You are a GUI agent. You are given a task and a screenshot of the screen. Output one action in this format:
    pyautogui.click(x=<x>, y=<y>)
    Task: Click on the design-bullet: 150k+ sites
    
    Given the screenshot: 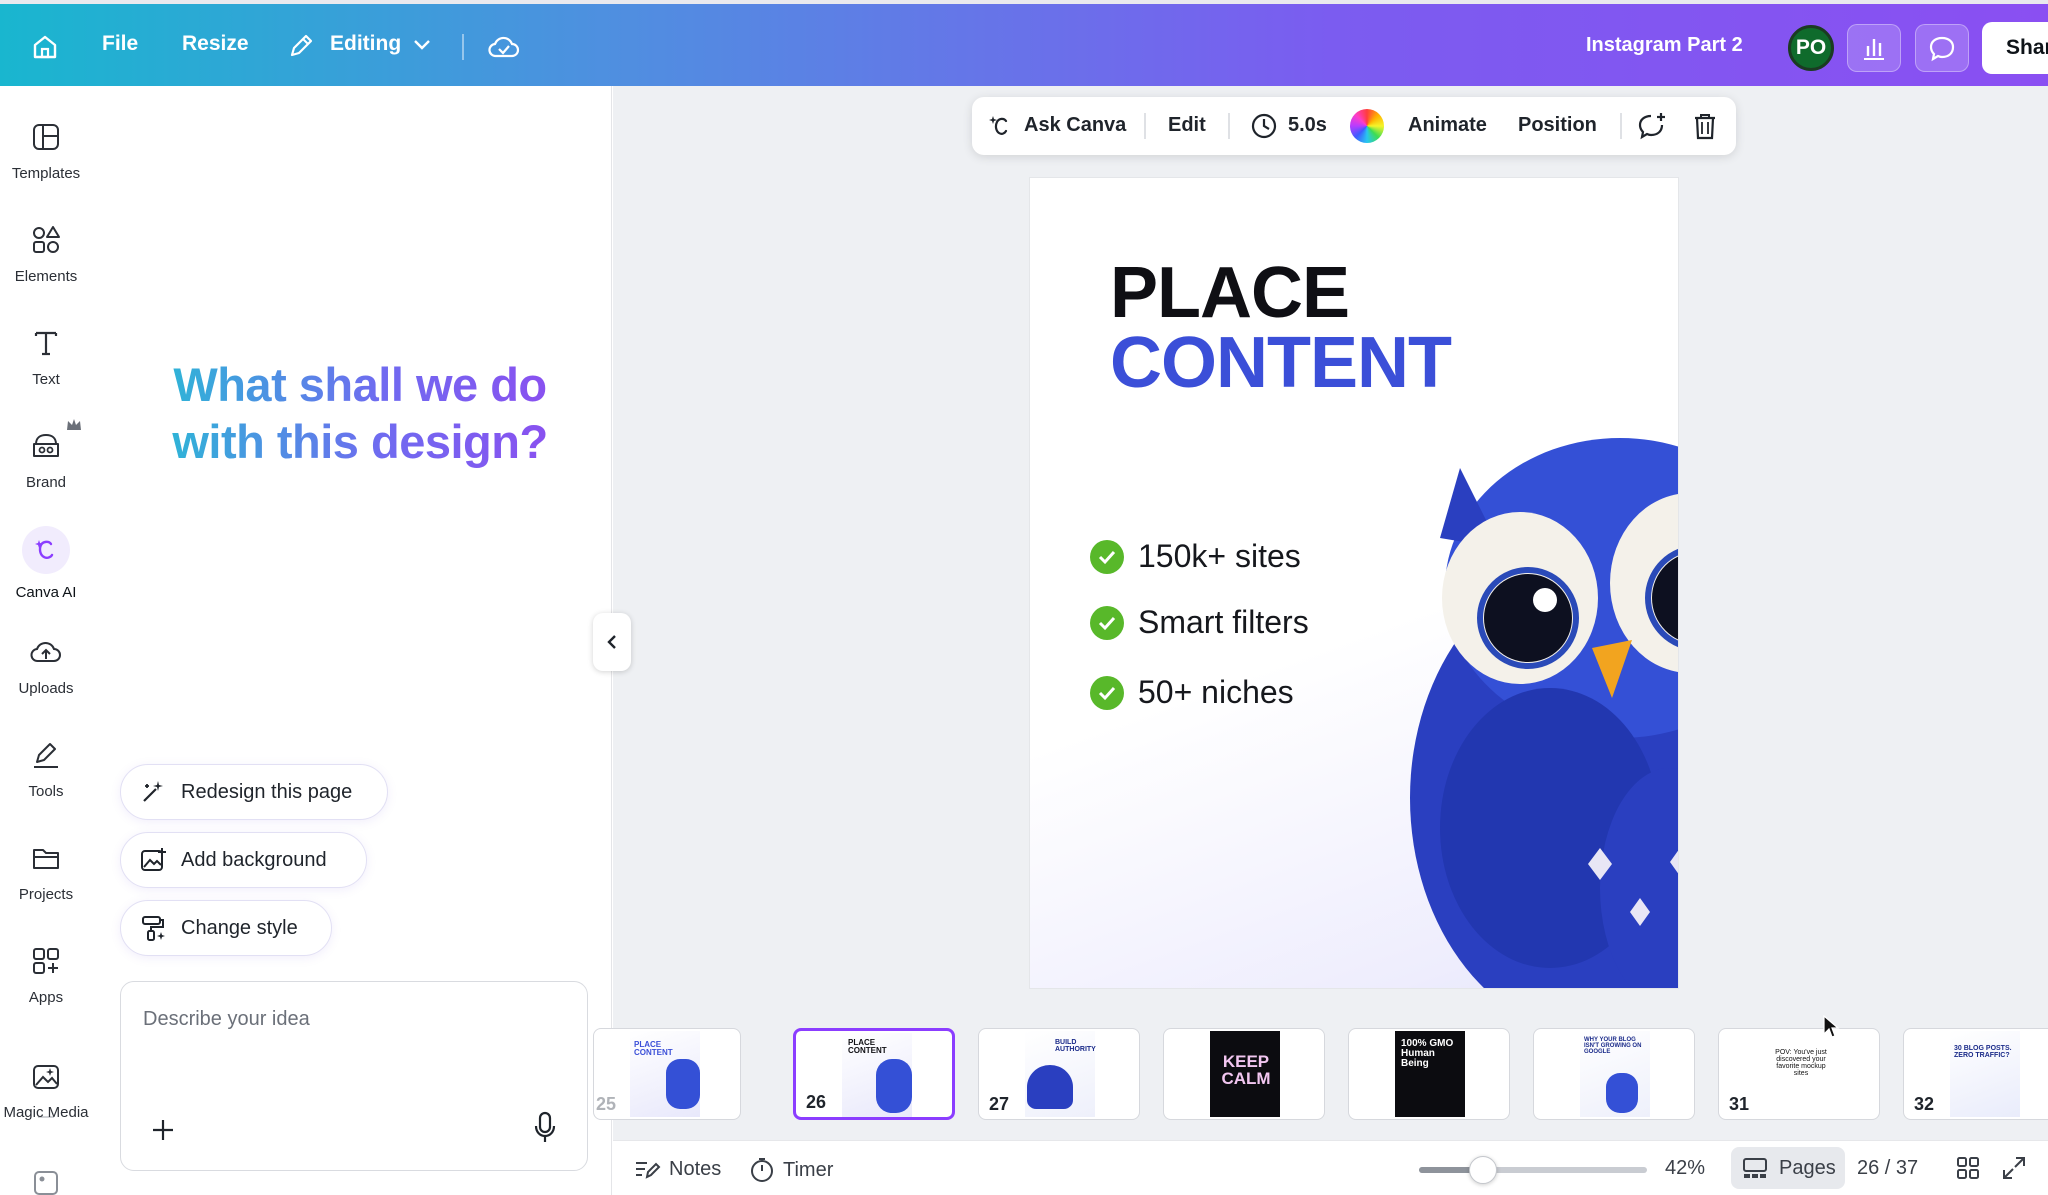 What is the action you would take?
    pyautogui.click(x=1195, y=556)
    